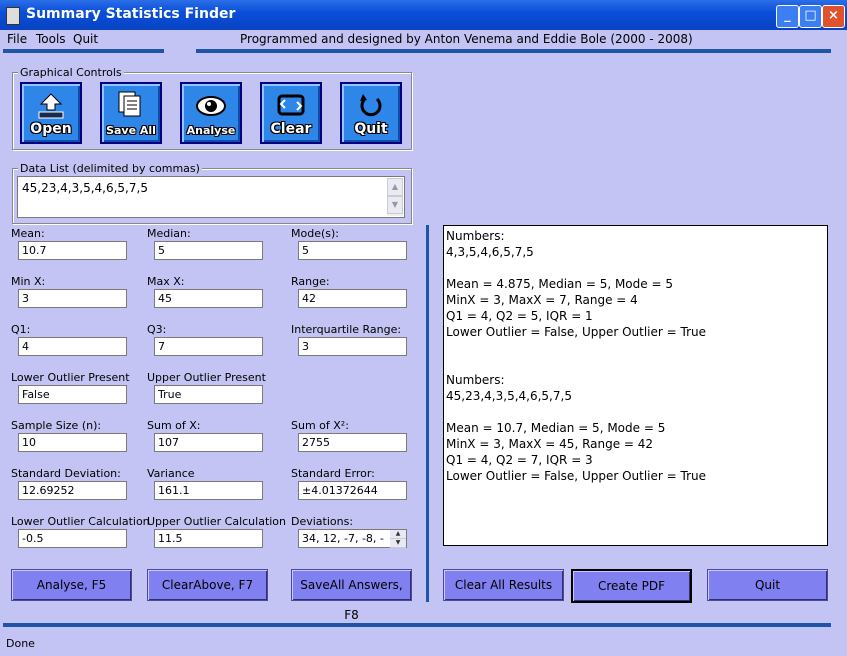 This screenshot has width=847, height=656. Describe the element at coordinates (208, 442) in the screenshot. I see `sum-x-field: 107` at that location.